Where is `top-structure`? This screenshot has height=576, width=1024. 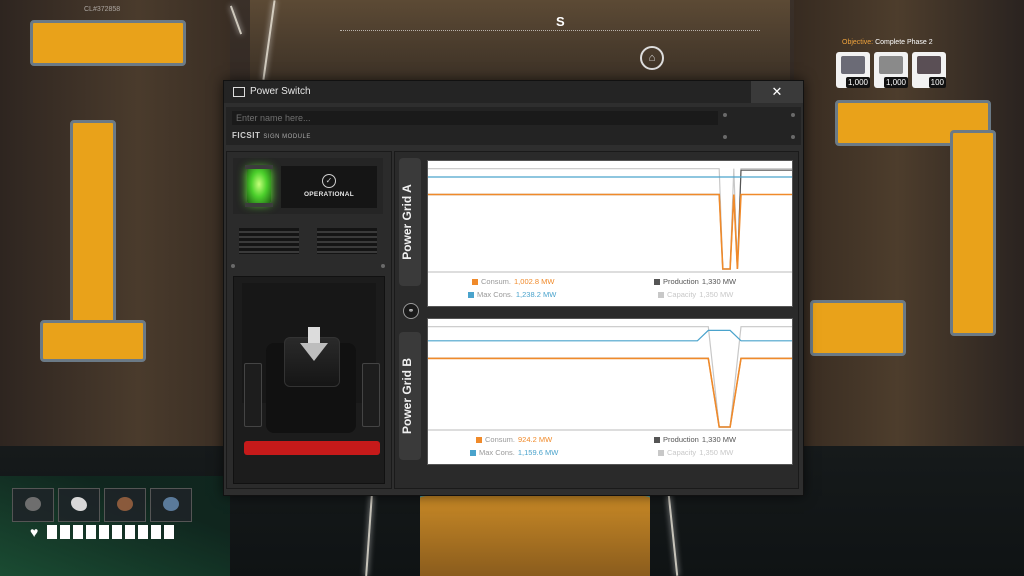
top-structure is located at coordinates (520, 41).